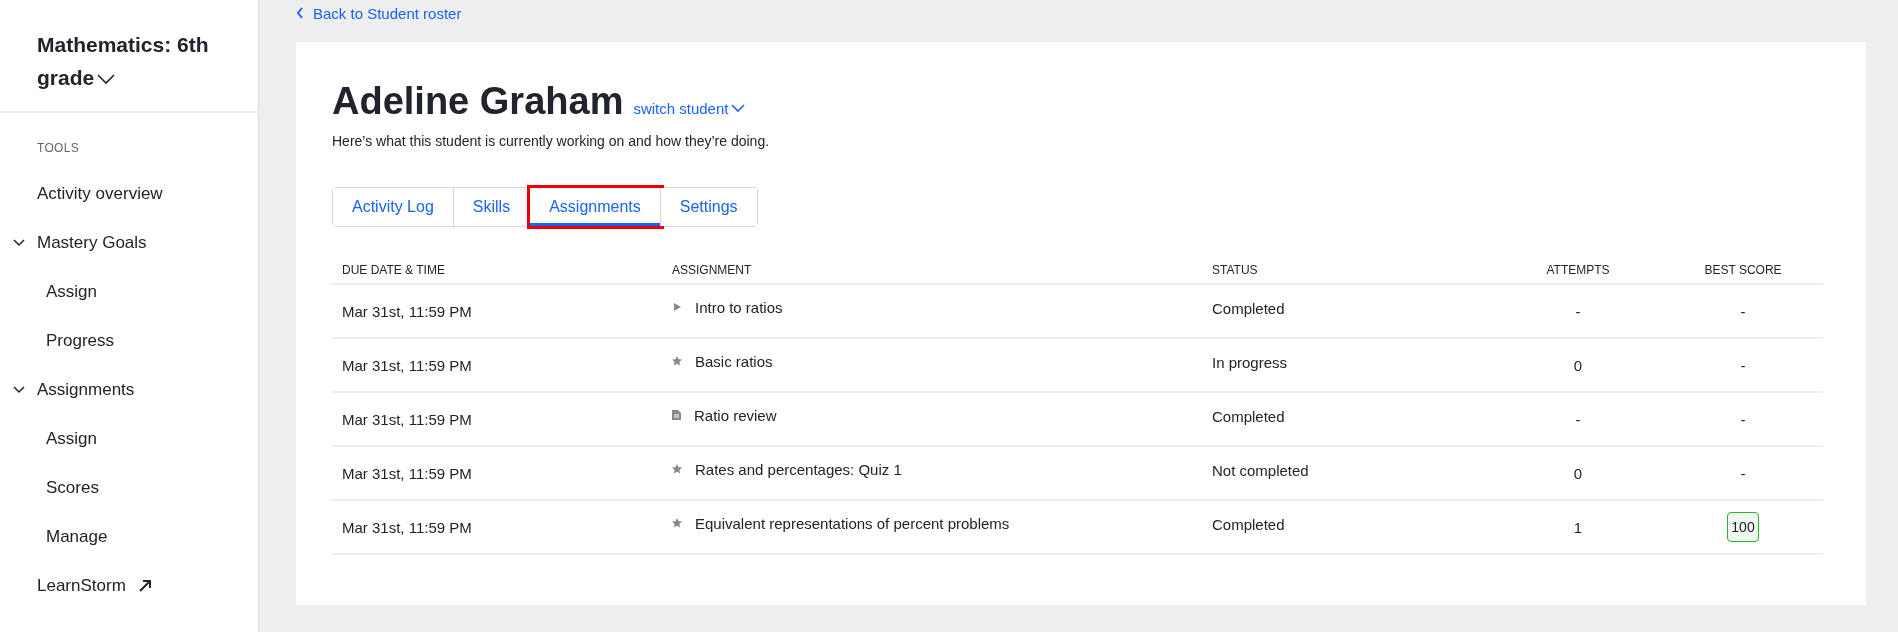  I want to click on assignment-link: Basic ratios, so click(734, 361).